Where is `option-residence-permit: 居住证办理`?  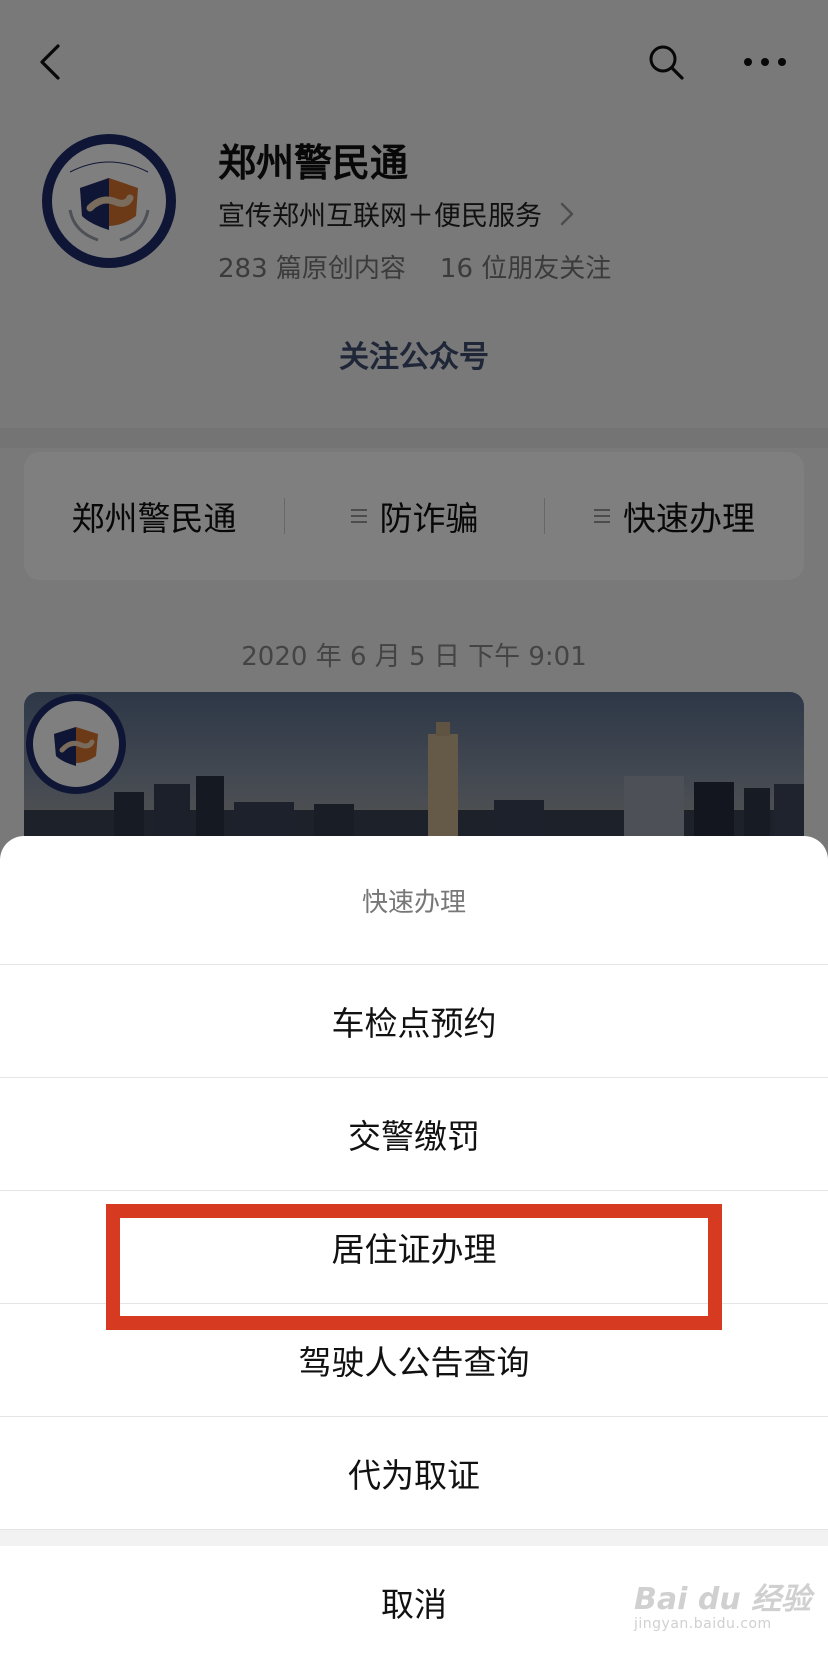
option-residence-permit: 居住证办理 is located at coordinates (414, 1247).